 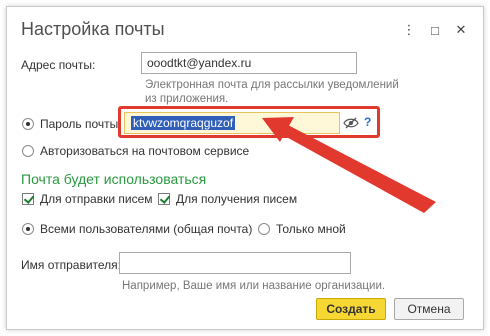 What do you see at coordinates (349, 165) in the screenshot?
I see `annotation-arrow` at bounding box center [349, 165].